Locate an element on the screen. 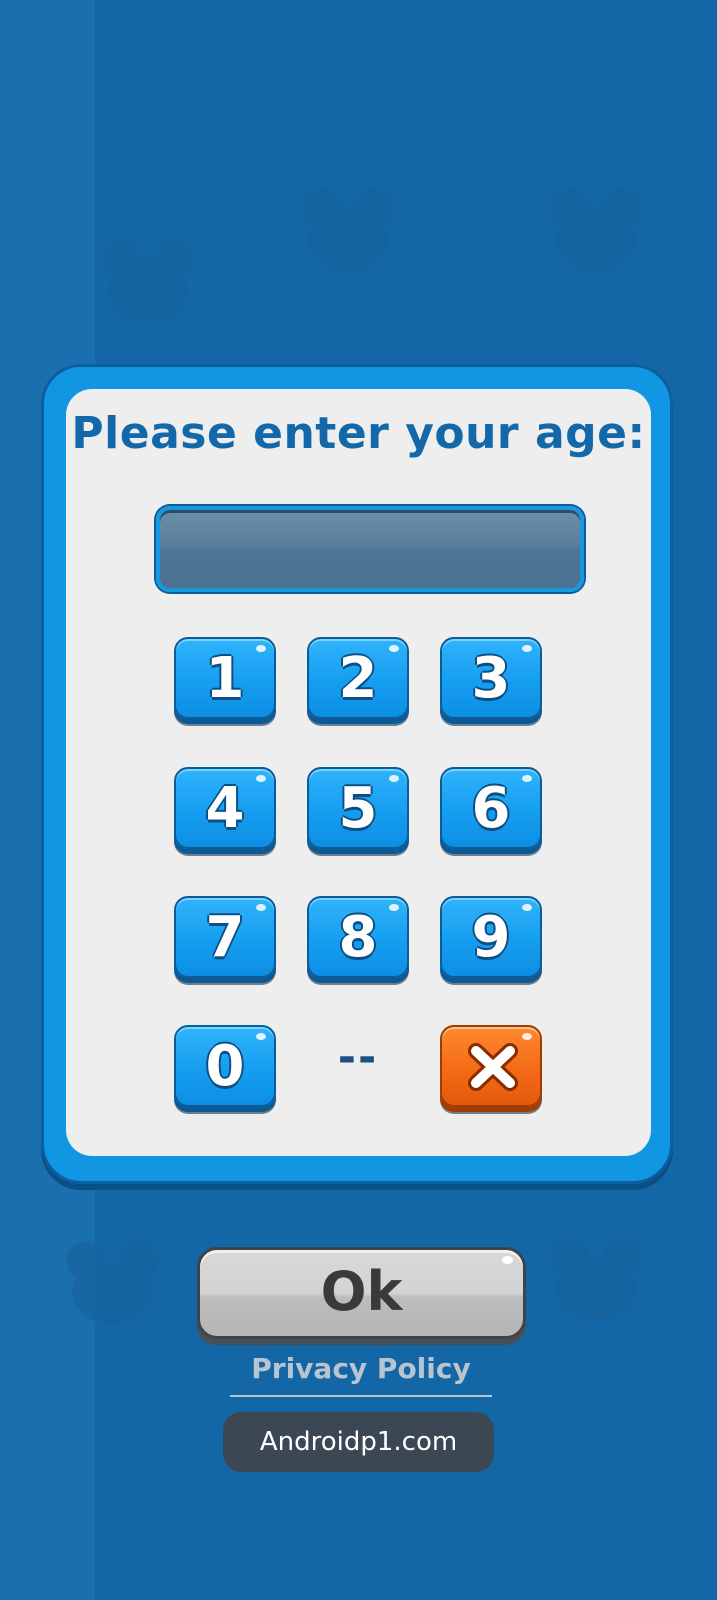 This screenshot has width=717, height=1600. key-6: 6 is located at coordinates (491, 808).